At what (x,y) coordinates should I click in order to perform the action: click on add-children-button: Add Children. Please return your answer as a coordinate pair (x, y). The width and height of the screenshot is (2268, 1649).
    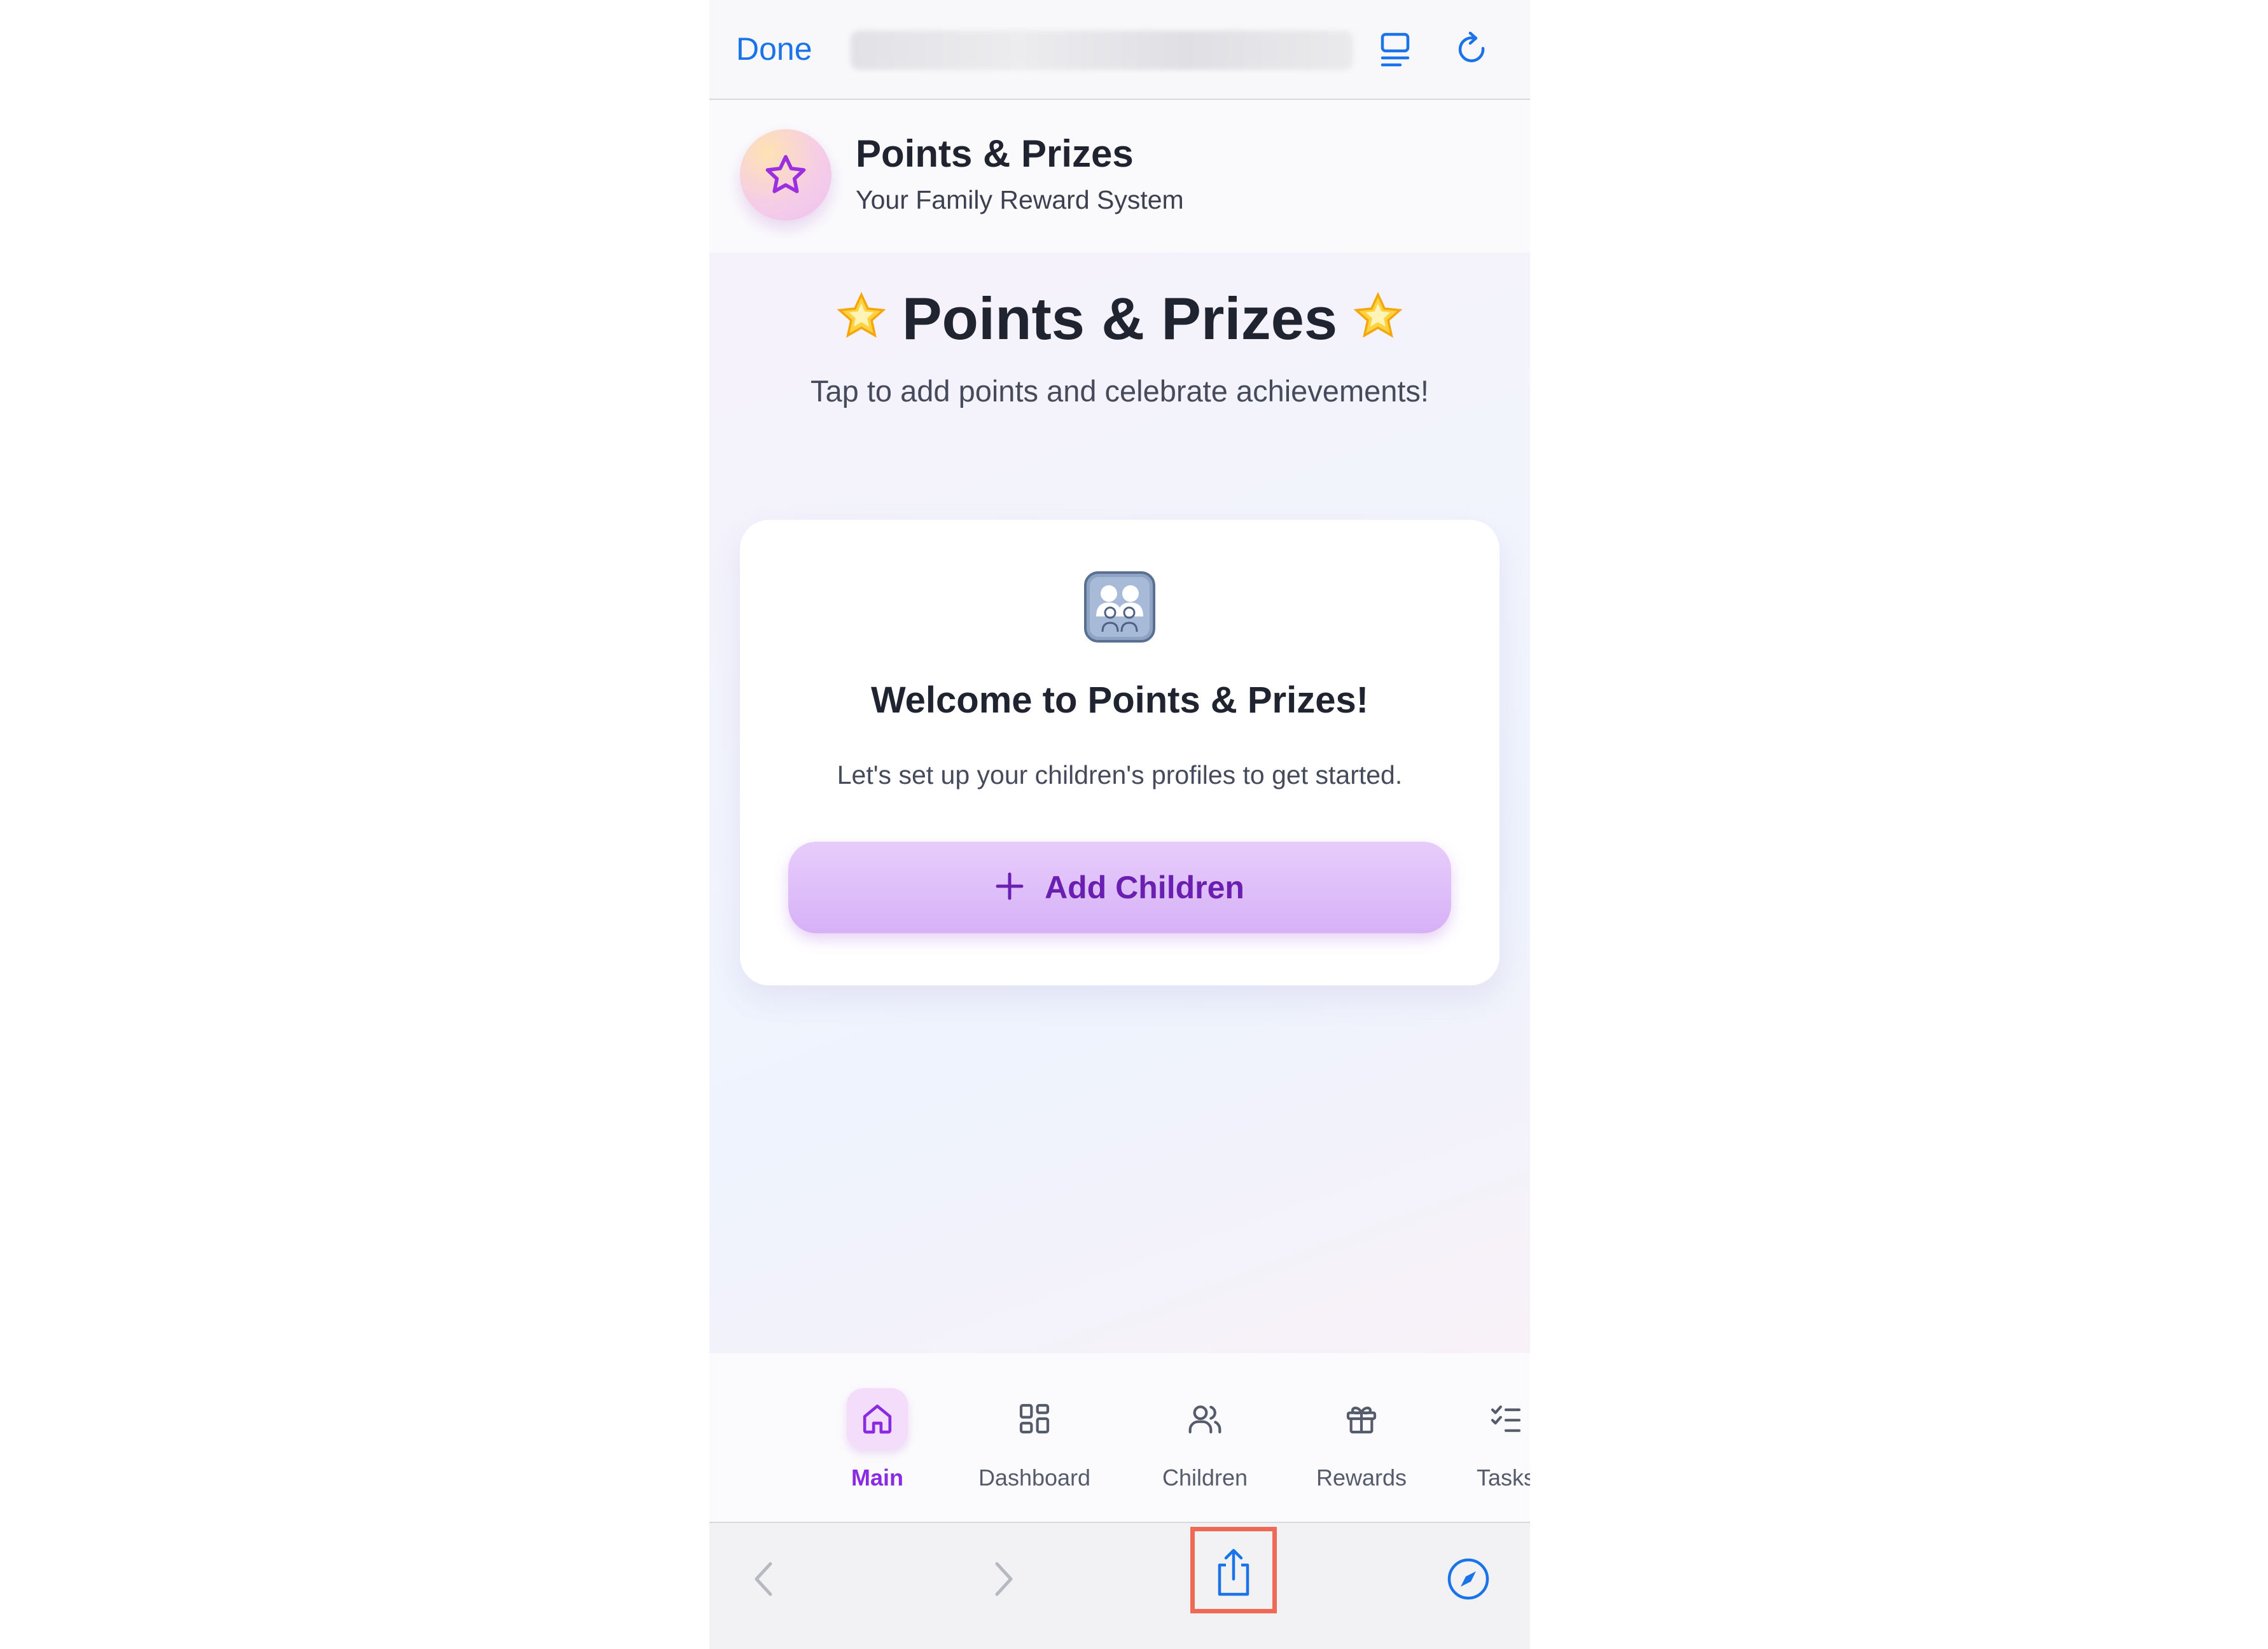
    Looking at the image, I should click on (1119, 887).